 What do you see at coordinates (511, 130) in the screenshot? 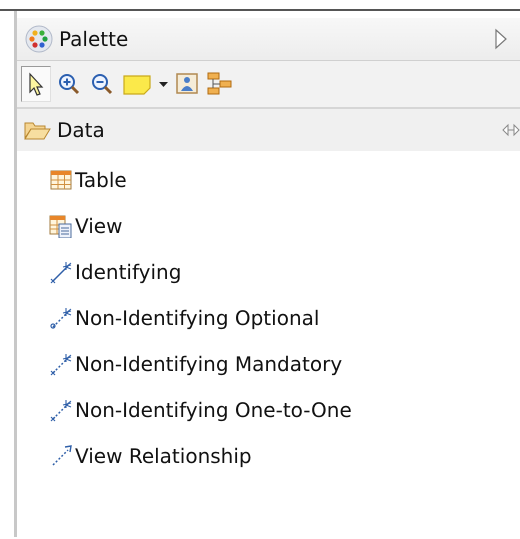
I see `pin-icon` at bounding box center [511, 130].